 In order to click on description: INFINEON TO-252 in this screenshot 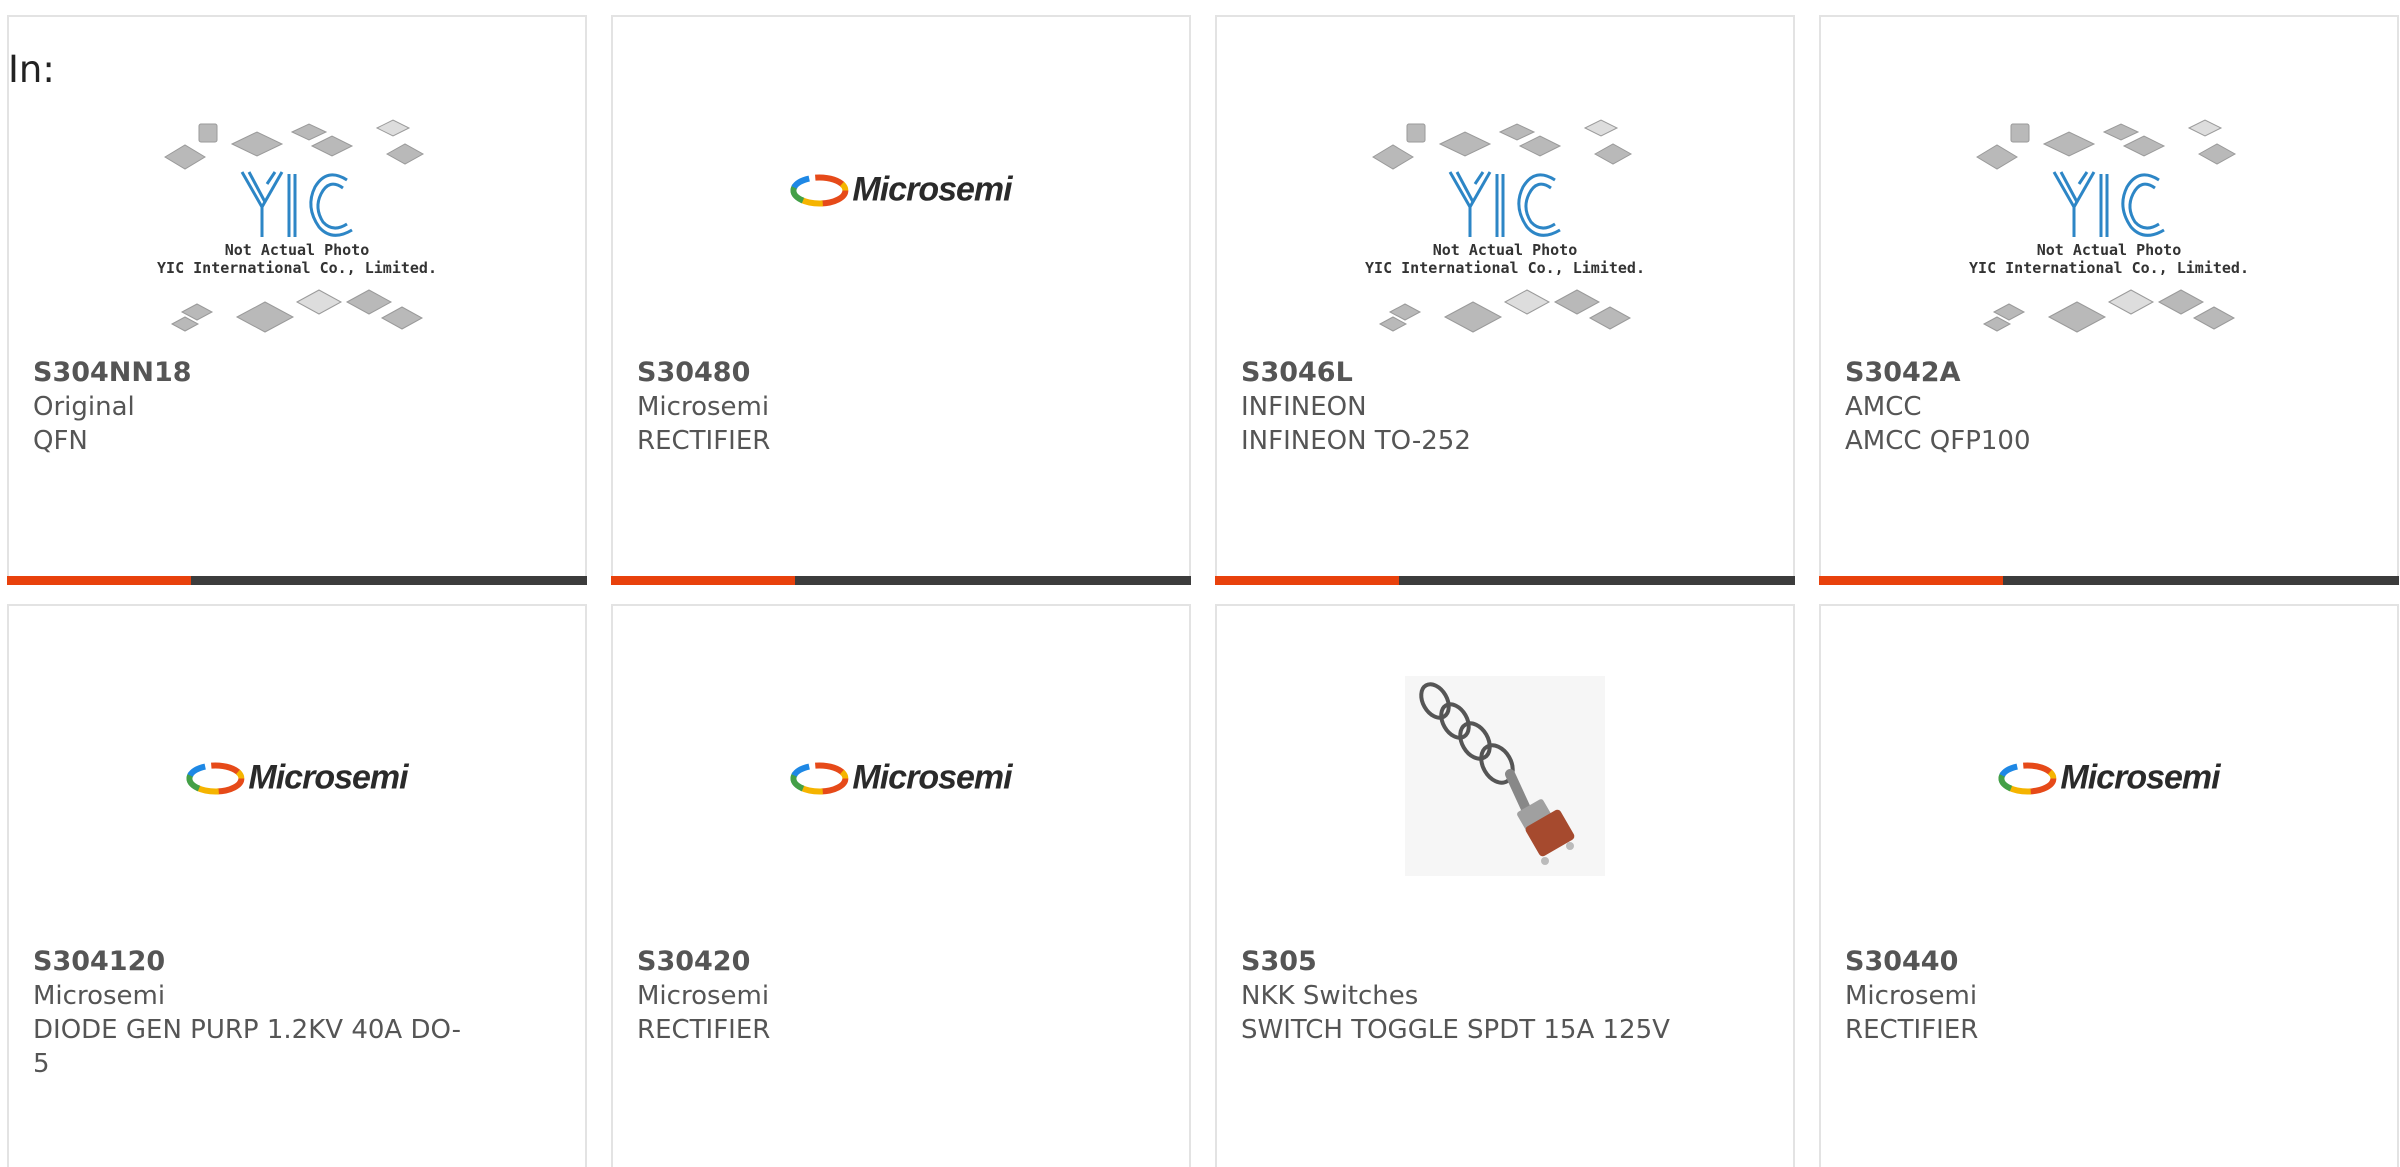, I will do `click(1356, 441)`.